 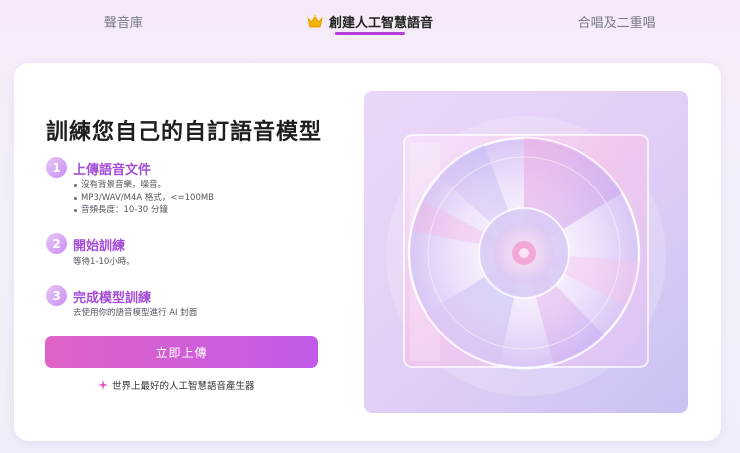 What do you see at coordinates (112, 298) in the screenshot?
I see `step-title: 完成模型訓練` at bounding box center [112, 298].